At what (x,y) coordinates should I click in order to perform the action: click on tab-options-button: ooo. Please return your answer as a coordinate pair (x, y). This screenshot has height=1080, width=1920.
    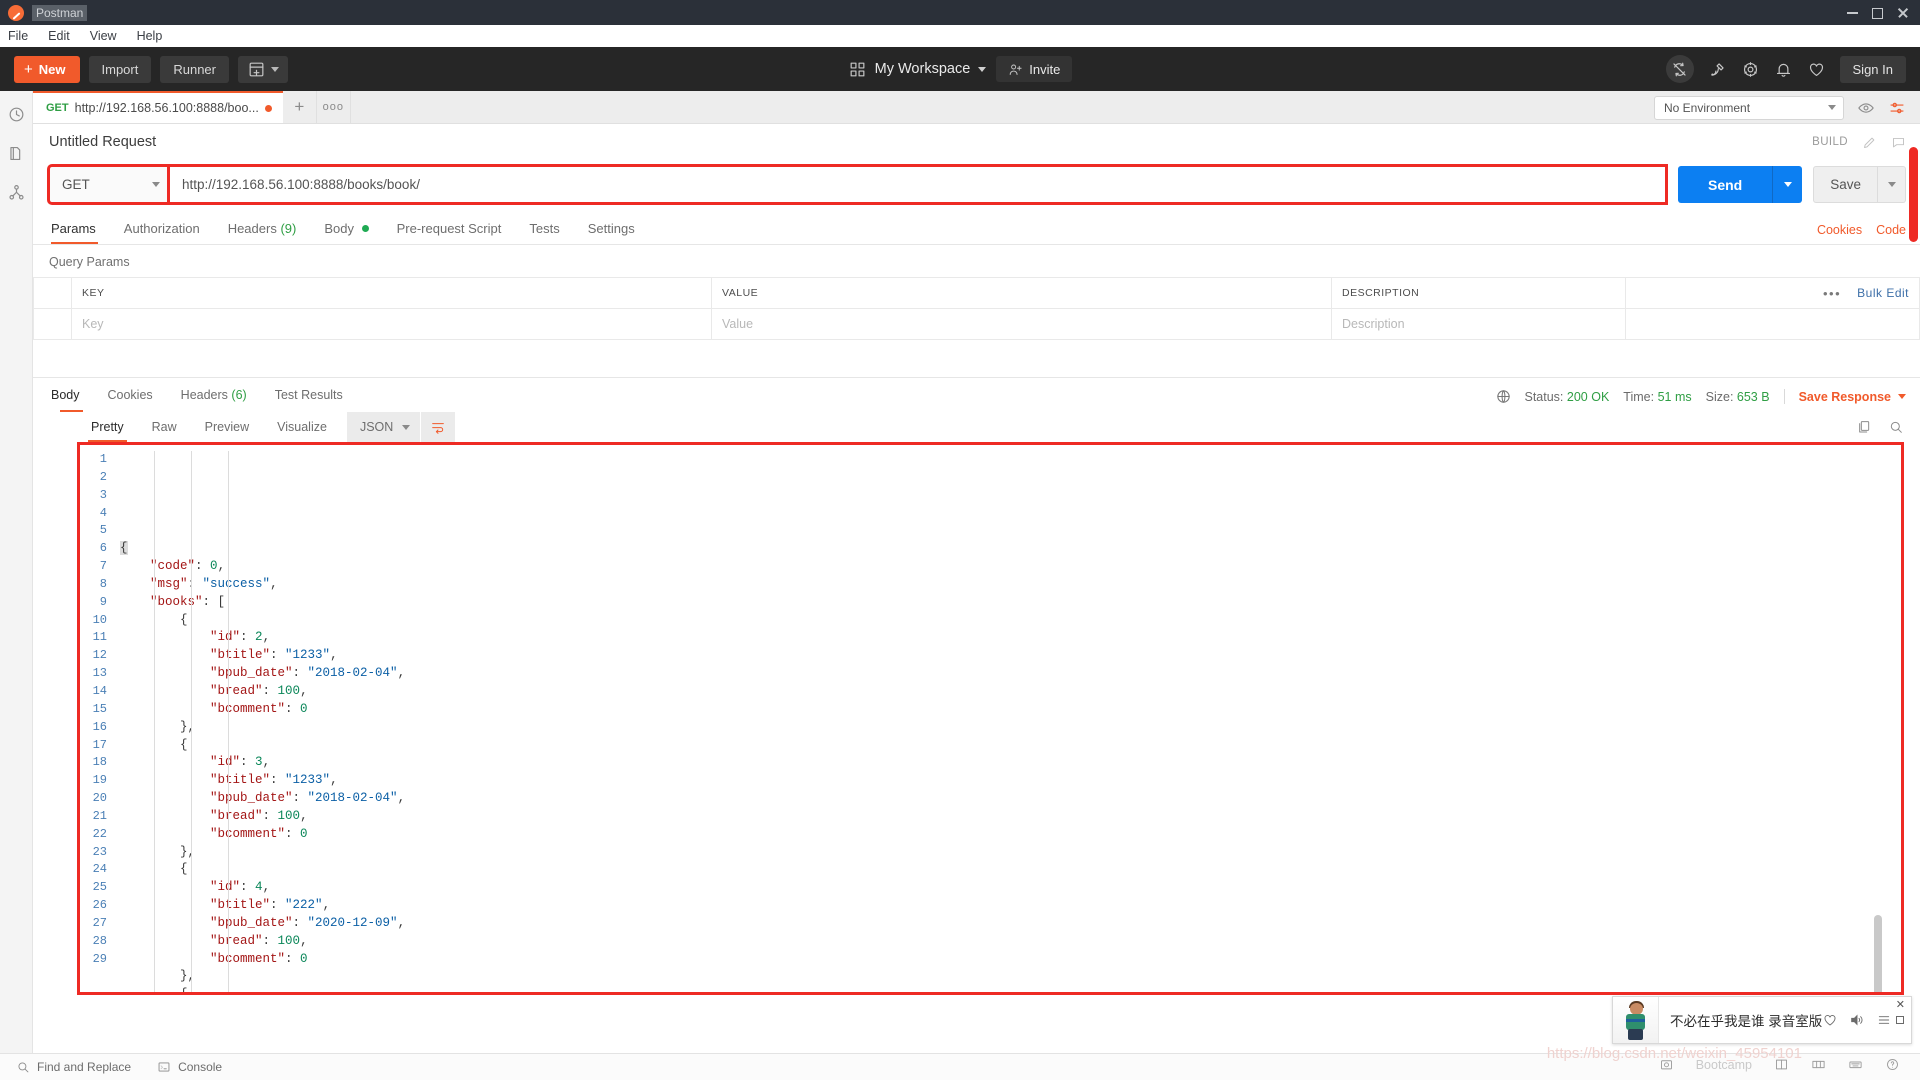
    Looking at the image, I should click on (334, 107).